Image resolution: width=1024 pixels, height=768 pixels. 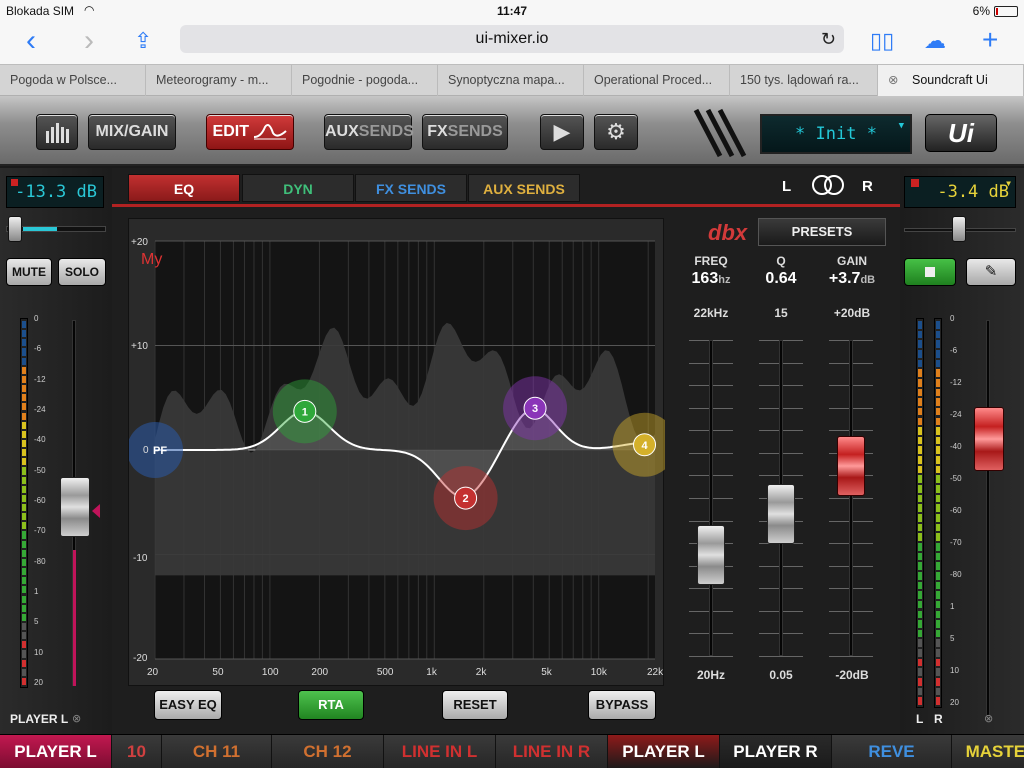 What do you see at coordinates (250, 132) in the screenshot?
I see `edit-button: EDIT` at bounding box center [250, 132].